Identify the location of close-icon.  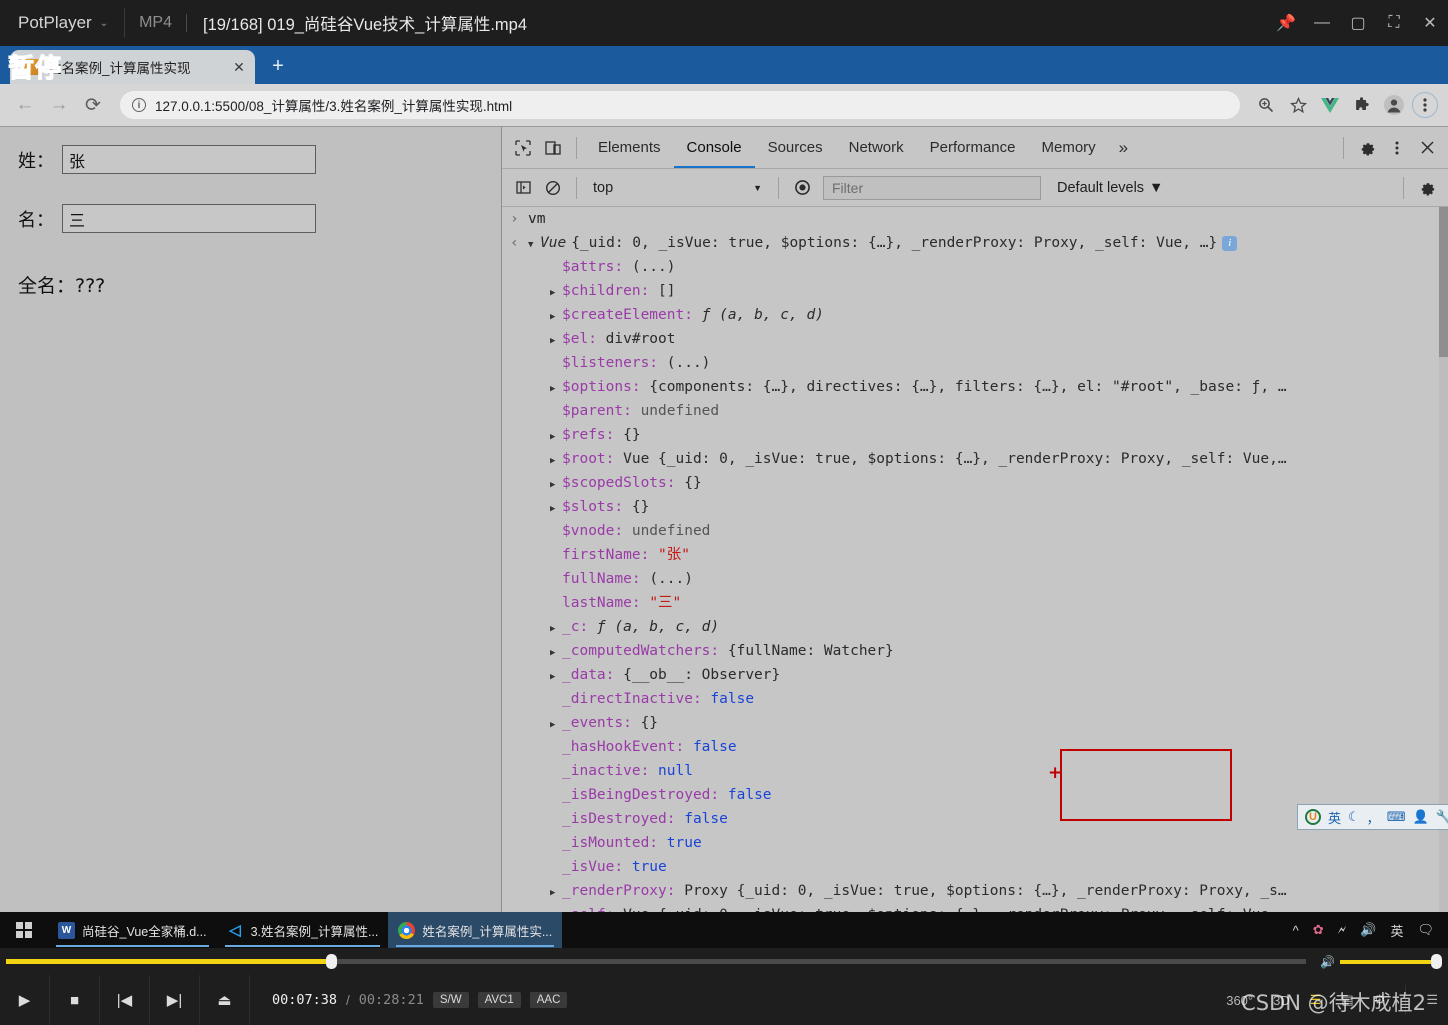
(1427, 148).